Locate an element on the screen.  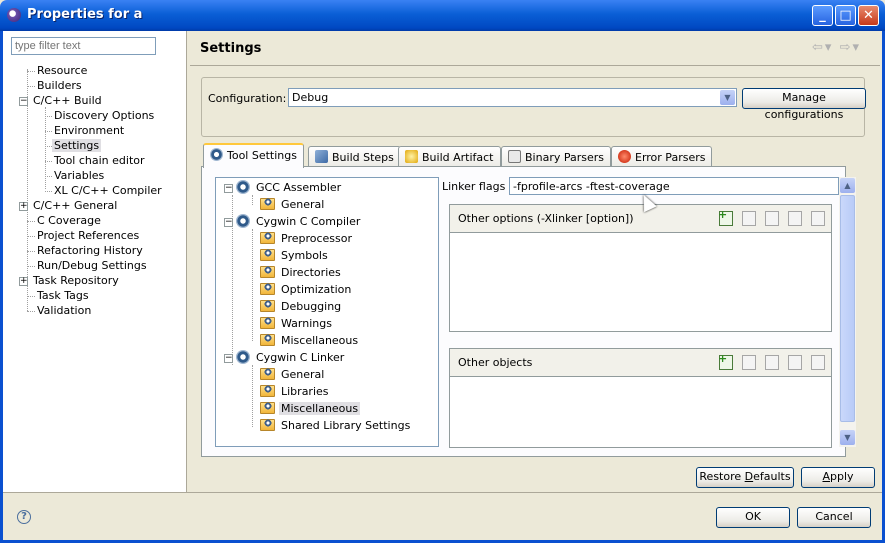
minimize-button: _ is located at coordinates (822, 15).